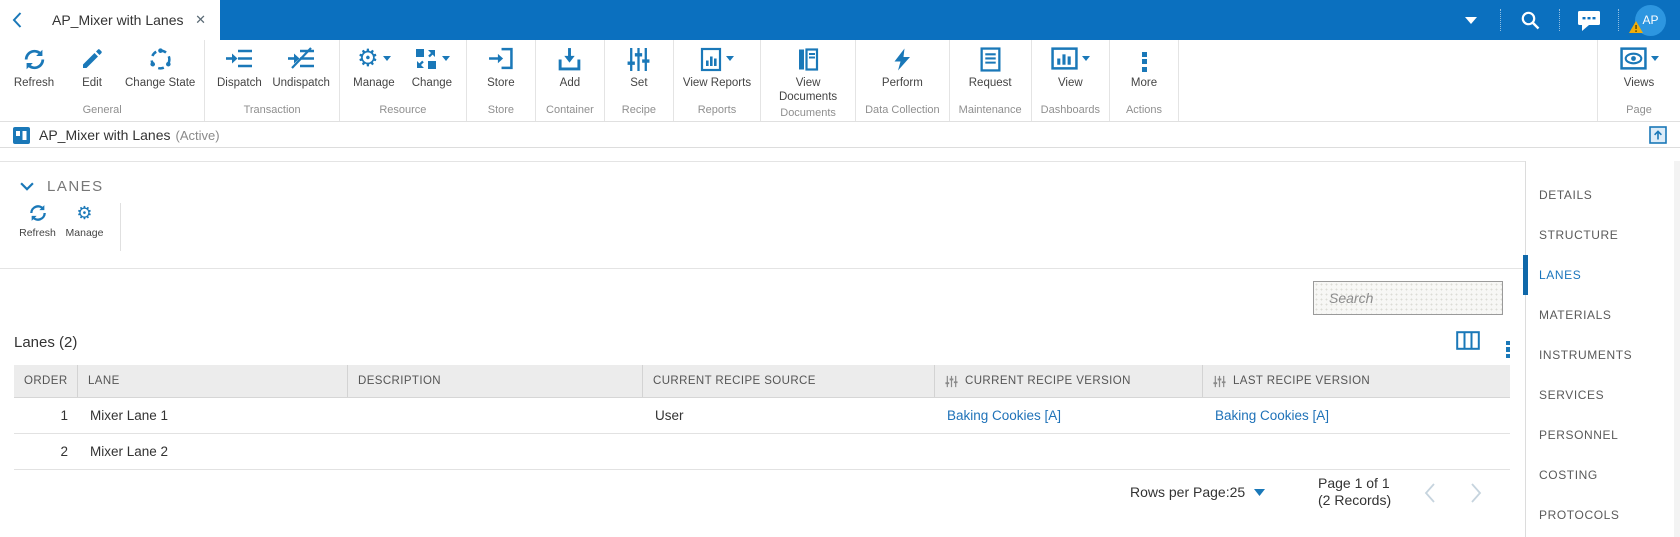 The height and width of the screenshot is (537, 1680). I want to click on button-label: Edit, so click(92, 83).